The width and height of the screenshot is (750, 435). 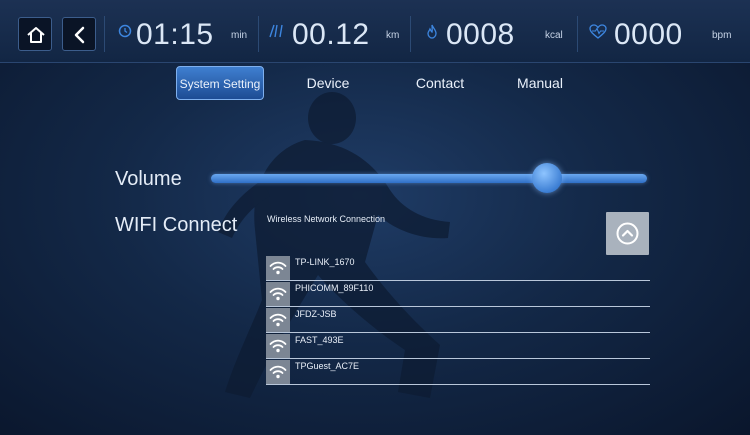 I want to click on wifi-network-name: TPGuest_AC7E, so click(x=327, y=366).